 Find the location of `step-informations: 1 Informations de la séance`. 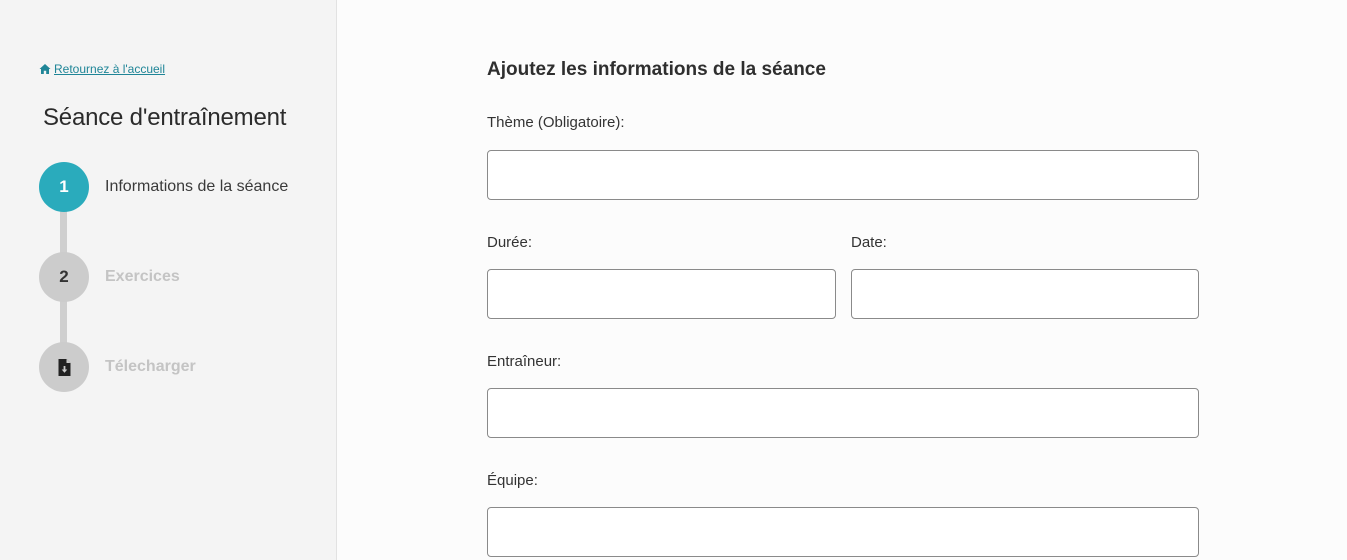

step-informations: 1 Informations de la séance is located at coordinates (163, 187).